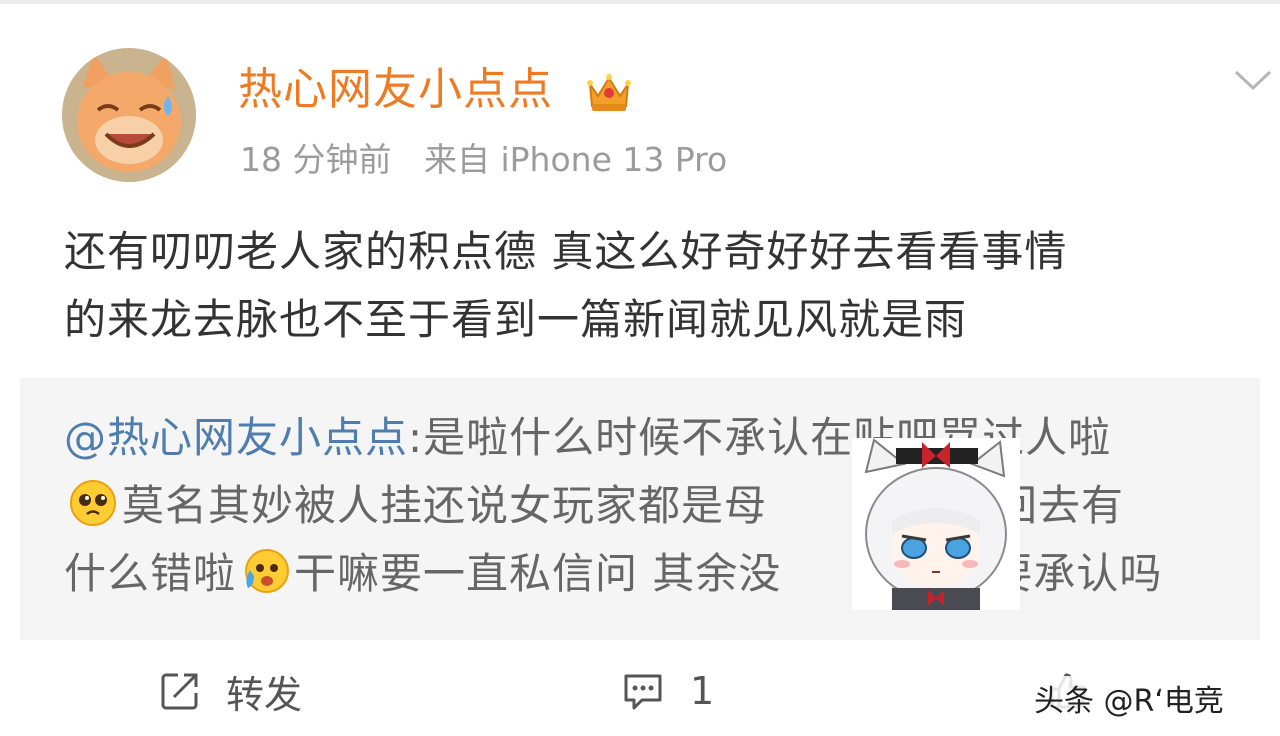  Describe the element at coordinates (264, 694) in the screenshot. I see `repost-label: 转发` at that location.